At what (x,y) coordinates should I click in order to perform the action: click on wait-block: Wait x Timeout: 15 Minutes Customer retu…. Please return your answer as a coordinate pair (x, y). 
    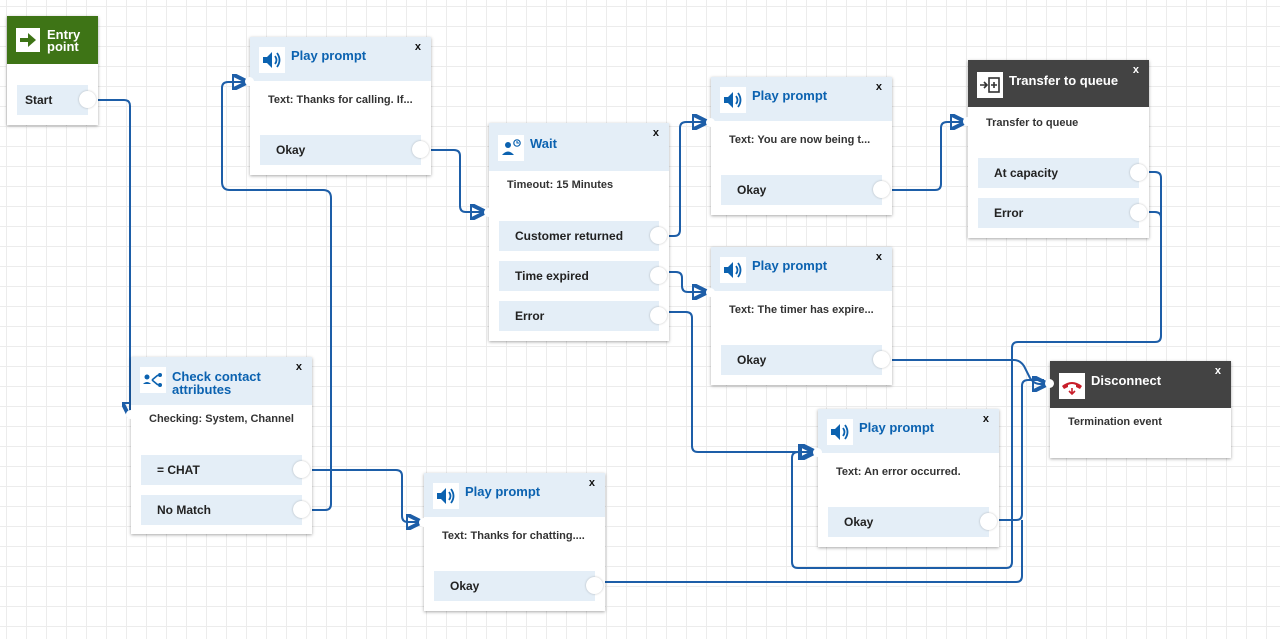
    Looking at the image, I should click on (576, 232).